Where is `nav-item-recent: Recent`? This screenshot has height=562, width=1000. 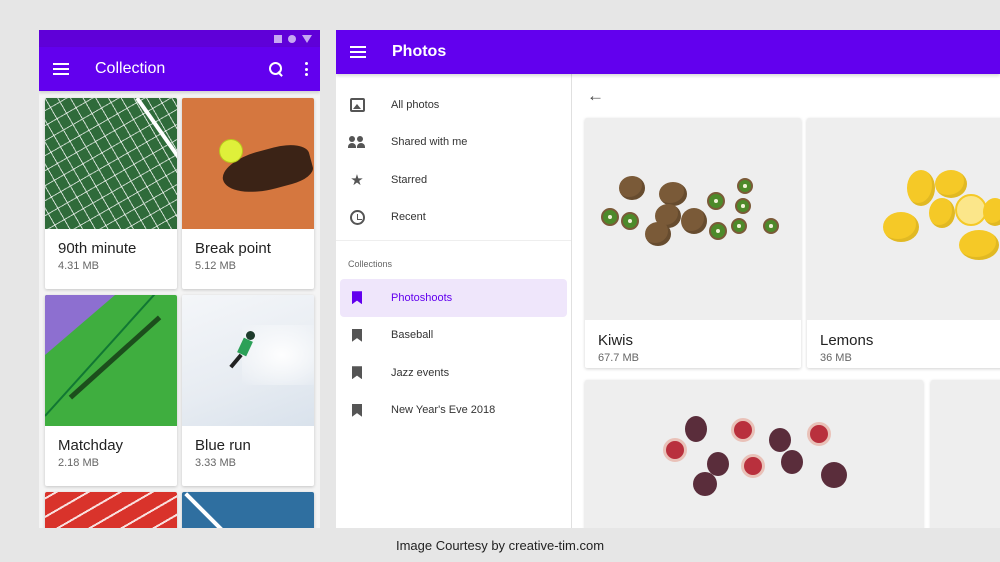 nav-item-recent: Recent is located at coordinates (453, 218).